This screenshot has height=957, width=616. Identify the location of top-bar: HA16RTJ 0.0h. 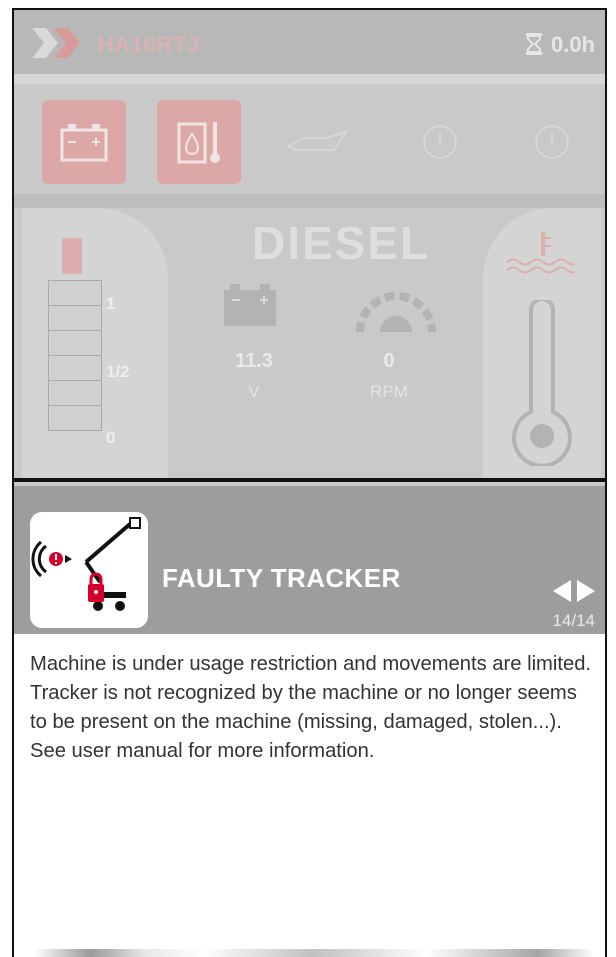
(309, 42).